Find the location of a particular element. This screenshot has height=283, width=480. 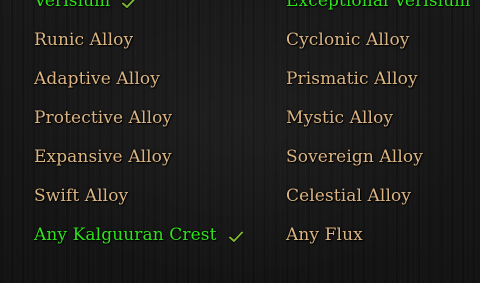

material-label: Expansive Alloy is located at coordinates (103, 157).